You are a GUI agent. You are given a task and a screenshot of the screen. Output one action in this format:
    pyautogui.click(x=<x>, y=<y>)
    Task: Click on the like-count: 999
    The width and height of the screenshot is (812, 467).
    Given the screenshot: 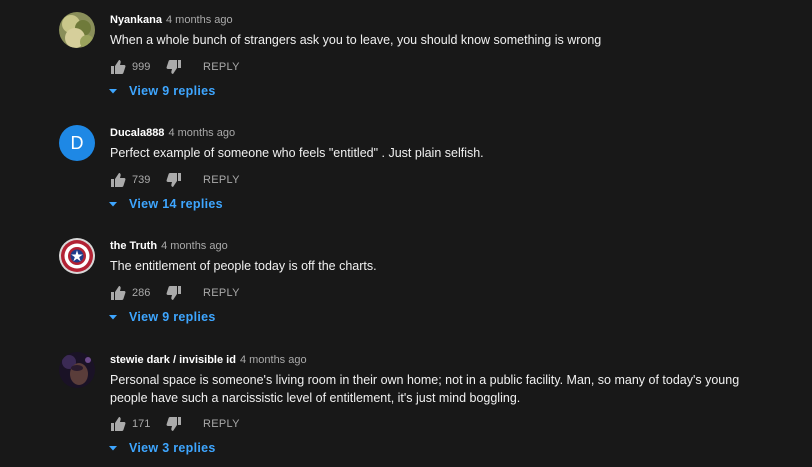 What is the action you would take?
    pyautogui.click(x=141, y=67)
    